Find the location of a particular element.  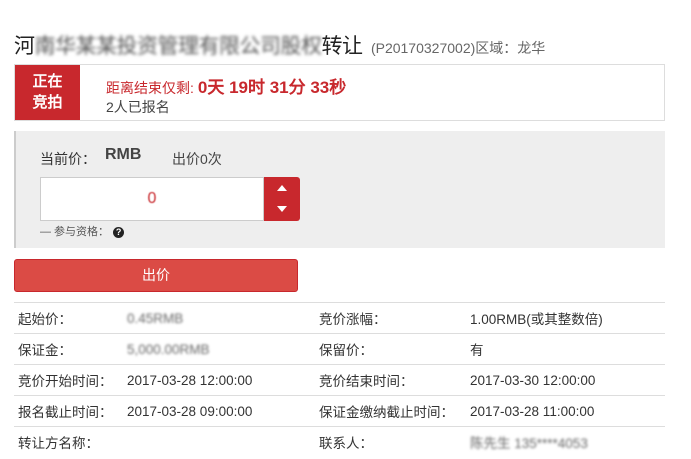

info-value: 0.45RMB is located at coordinates (219, 318).